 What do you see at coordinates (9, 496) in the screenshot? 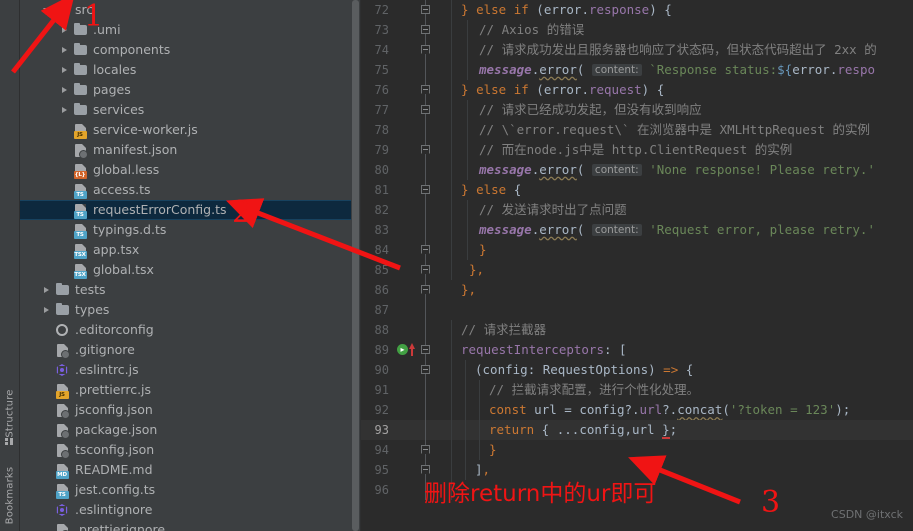
I see `tool-window-bookmarks: Bookmarks` at bounding box center [9, 496].